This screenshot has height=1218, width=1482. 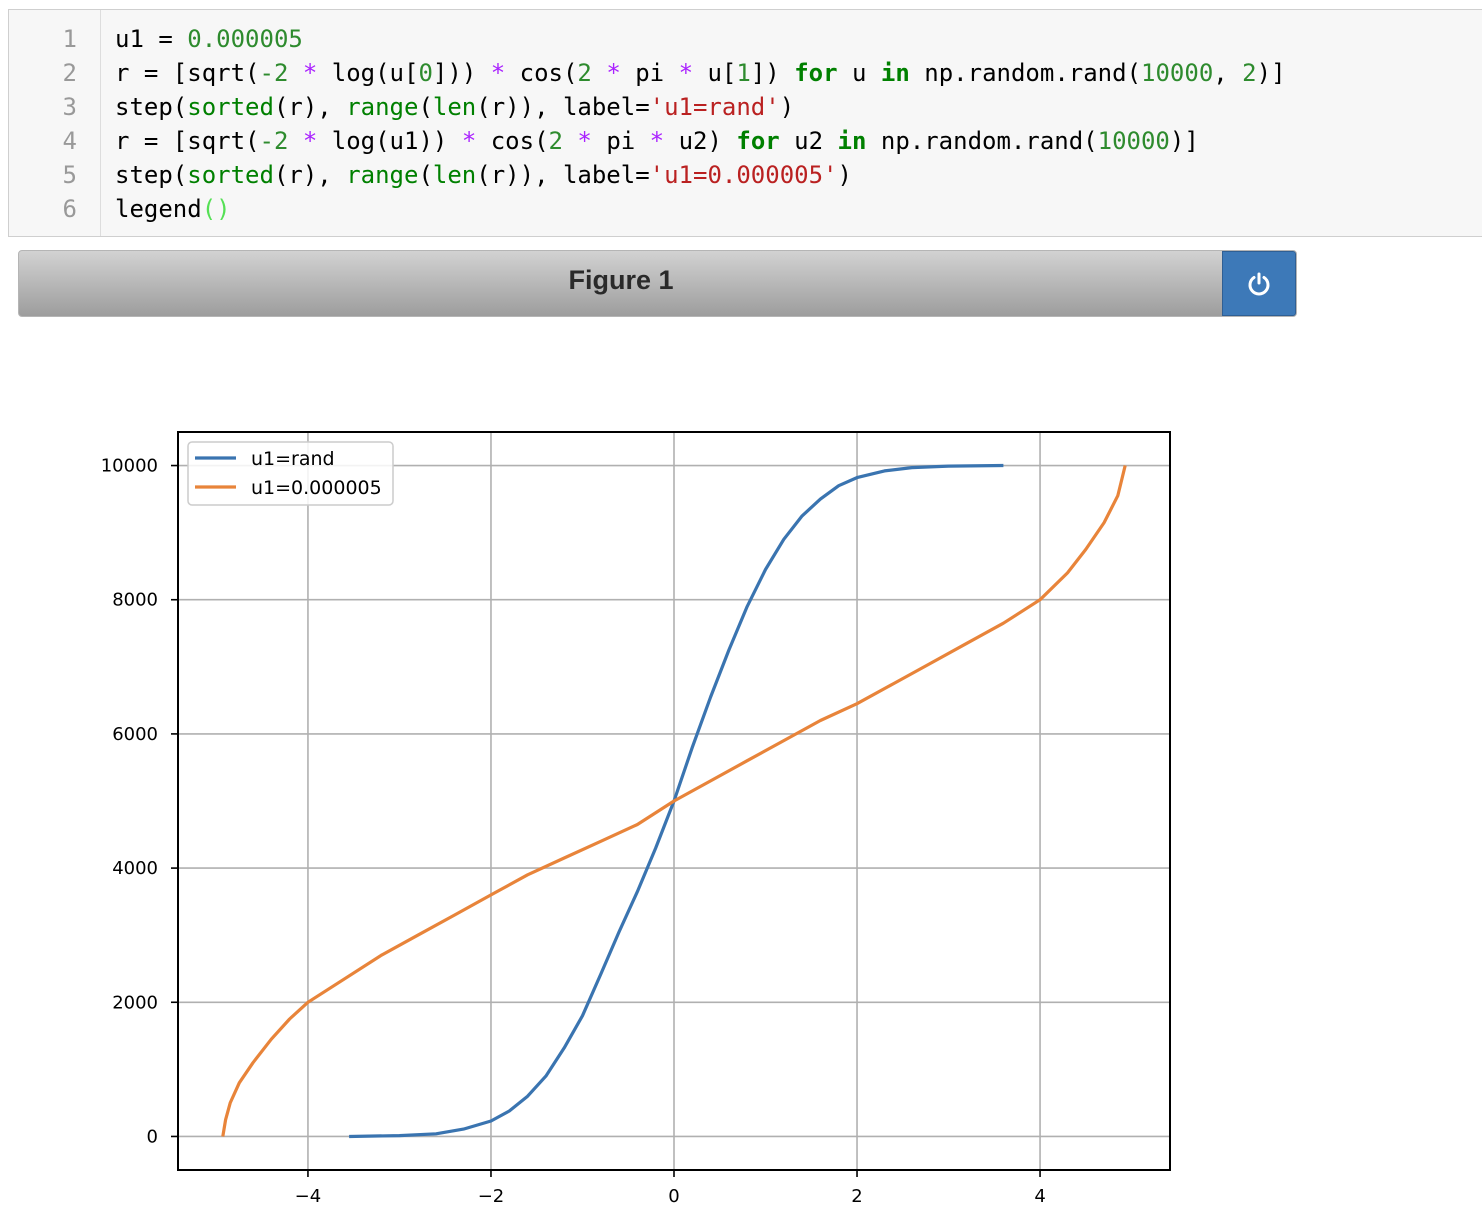 What do you see at coordinates (491, 1196) in the screenshot?
I see `x-tick-label: −2` at bounding box center [491, 1196].